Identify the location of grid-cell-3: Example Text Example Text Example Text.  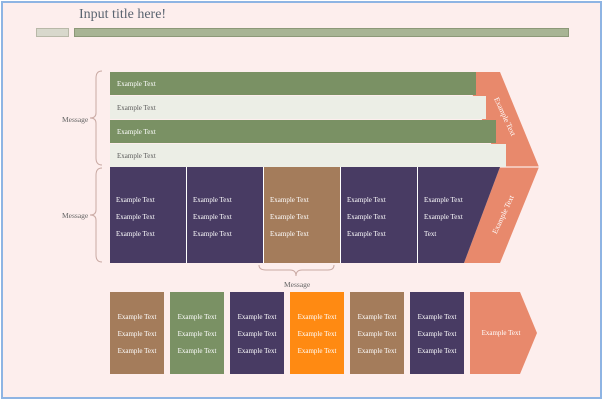
(302, 215).